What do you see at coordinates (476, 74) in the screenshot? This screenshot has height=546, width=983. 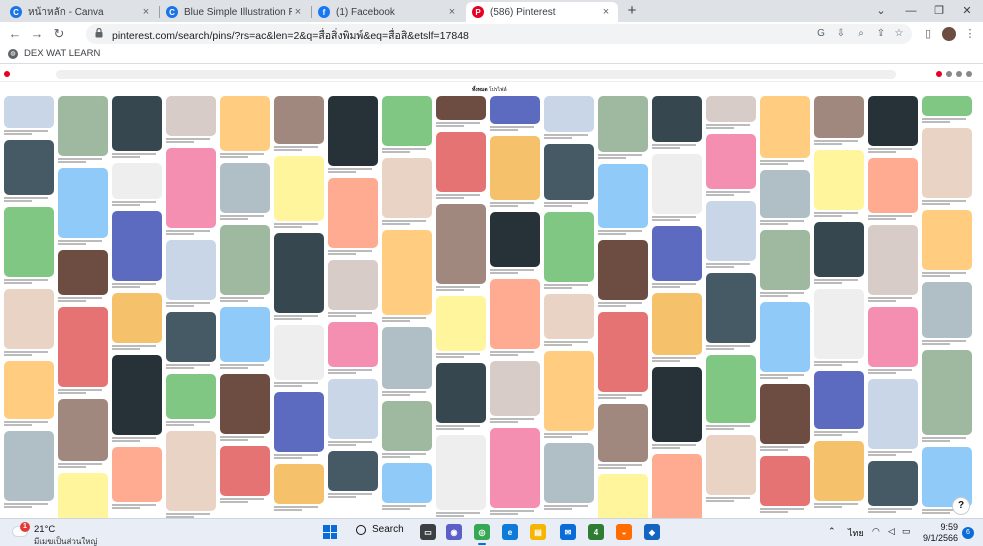 I see `pinterest-search-input` at bounding box center [476, 74].